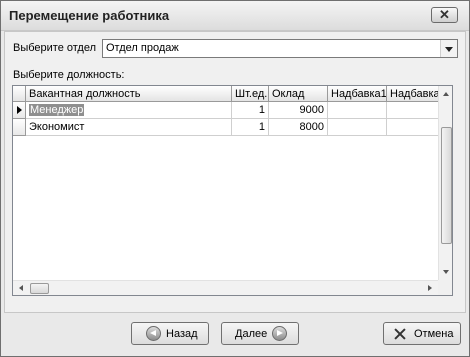 Image resolution: width=470 pixels, height=357 pixels. I want to click on column-header-salary: Оклад, so click(298, 94).